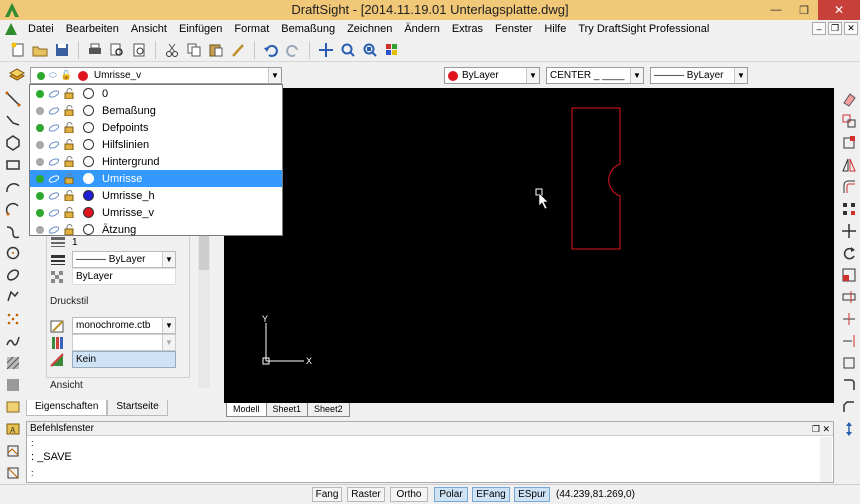 The width and height of the screenshot is (860, 504). What do you see at coordinates (492, 75) in the screenshot?
I see `color-combo: ByLayer ▼` at bounding box center [492, 75].